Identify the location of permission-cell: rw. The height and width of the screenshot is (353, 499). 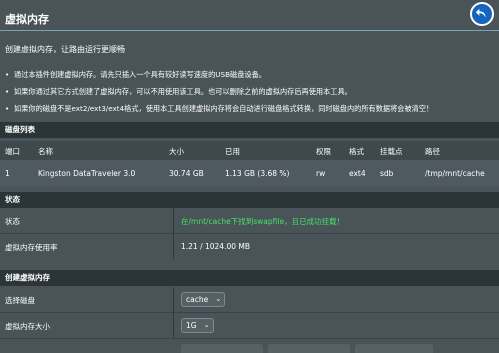
(321, 173).